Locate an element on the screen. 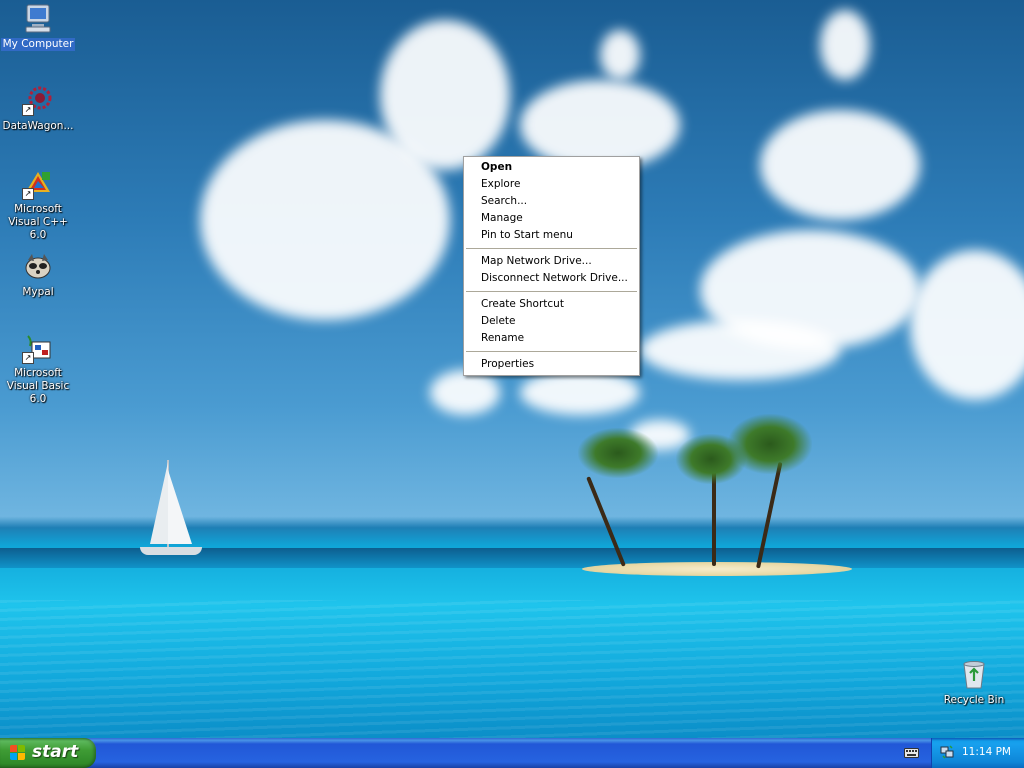 This screenshot has width=1024, height=768. start-button: start is located at coordinates (48, 753).